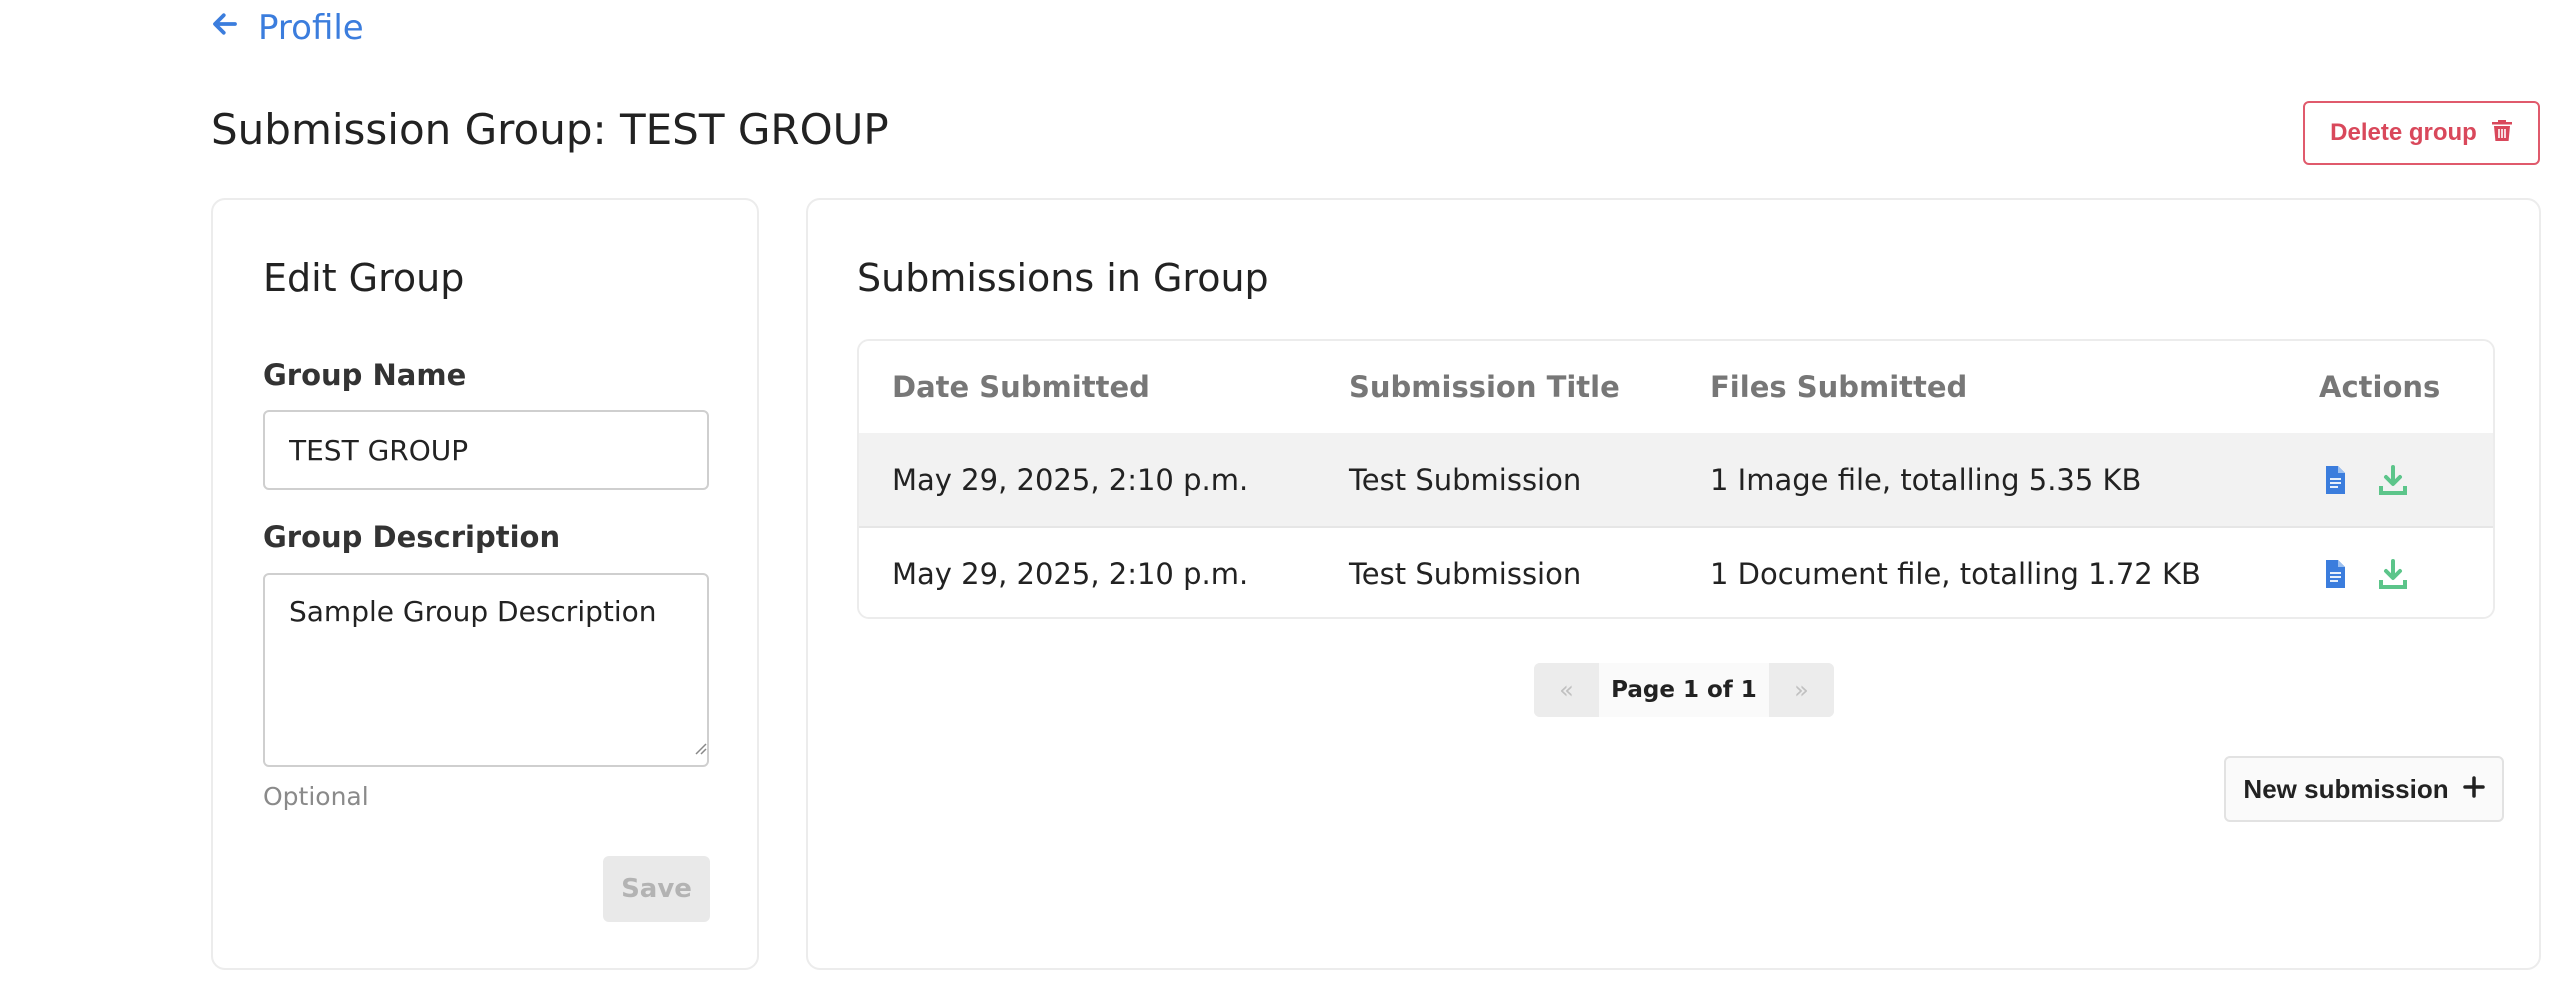 The height and width of the screenshot is (996, 2572). What do you see at coordinates (2502, 133) in the screenshot?
I see `trash-icon` at bounding box center [2502, 133].